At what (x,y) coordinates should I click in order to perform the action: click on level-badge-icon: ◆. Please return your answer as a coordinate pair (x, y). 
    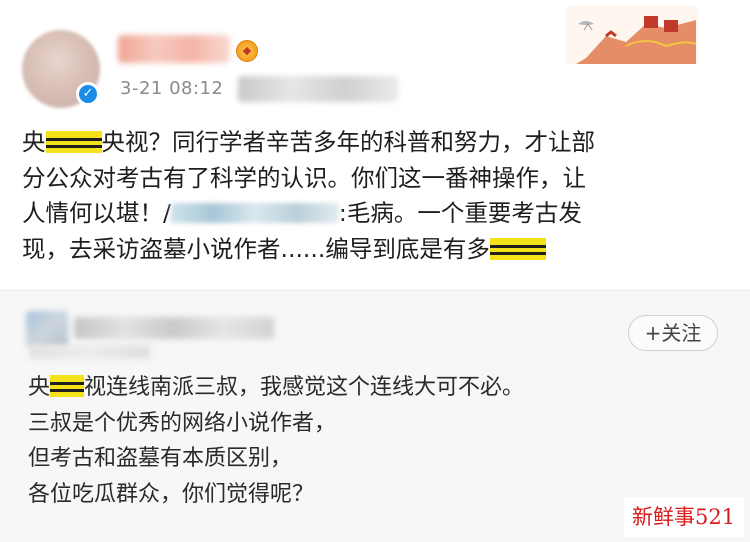
    Looking at the image, I should click on (247, 51).